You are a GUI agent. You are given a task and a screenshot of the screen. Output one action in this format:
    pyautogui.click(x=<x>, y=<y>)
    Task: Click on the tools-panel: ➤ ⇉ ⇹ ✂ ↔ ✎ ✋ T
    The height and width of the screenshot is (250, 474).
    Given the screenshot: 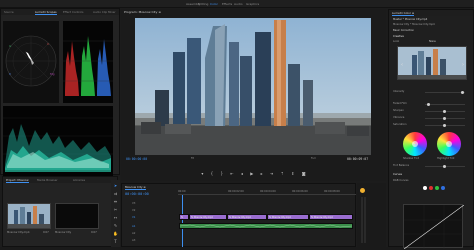 What is the action you would take?
    pyautogui.click(x=115, y=213)
    